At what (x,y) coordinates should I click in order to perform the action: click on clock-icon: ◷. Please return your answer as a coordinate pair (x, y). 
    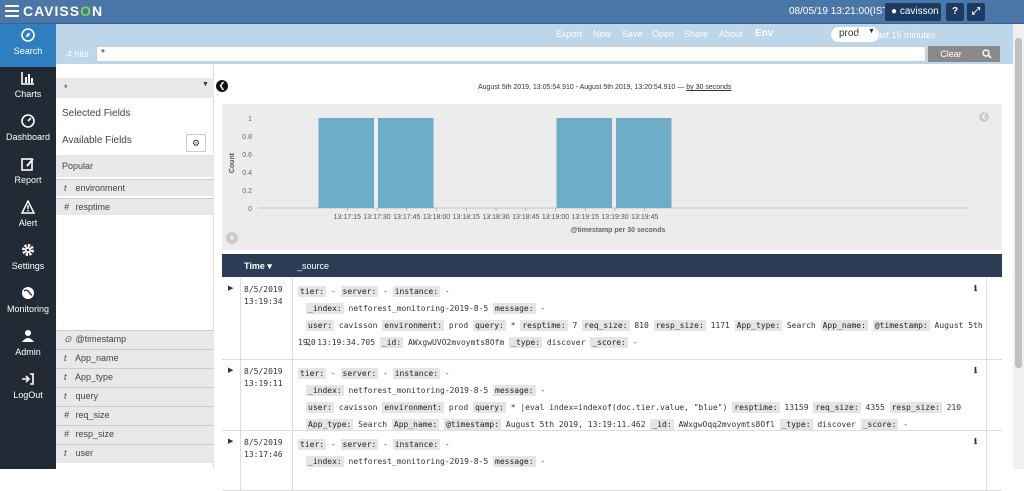
    Looking at the image, I should click on (861, 35).